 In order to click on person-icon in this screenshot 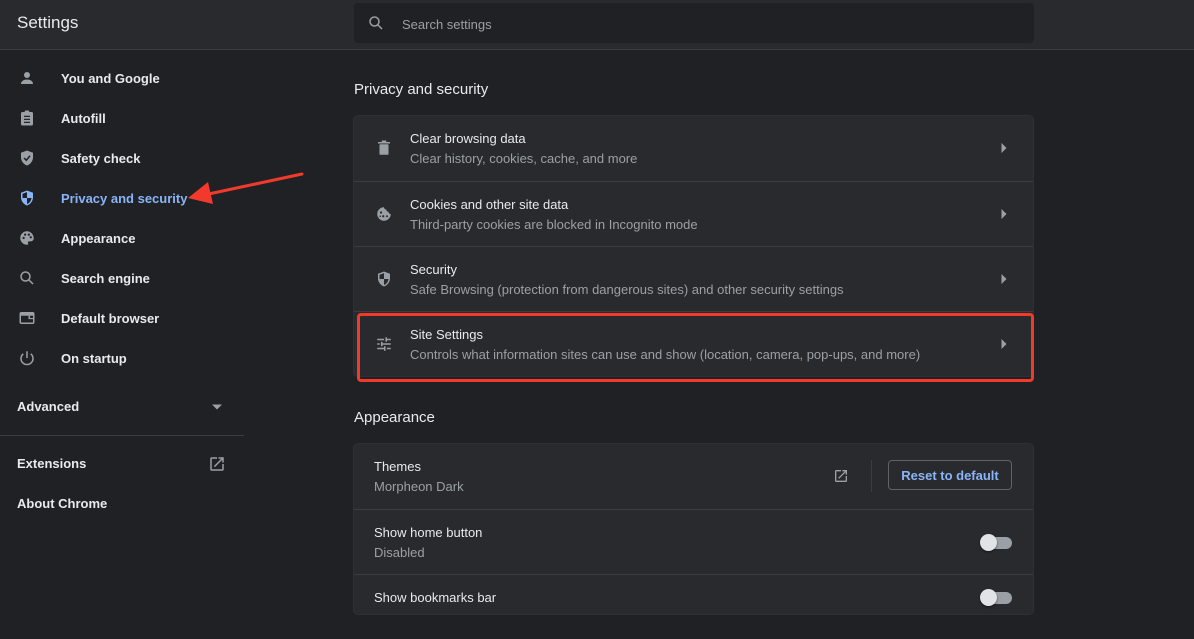, I will do `click(27, 78)`.